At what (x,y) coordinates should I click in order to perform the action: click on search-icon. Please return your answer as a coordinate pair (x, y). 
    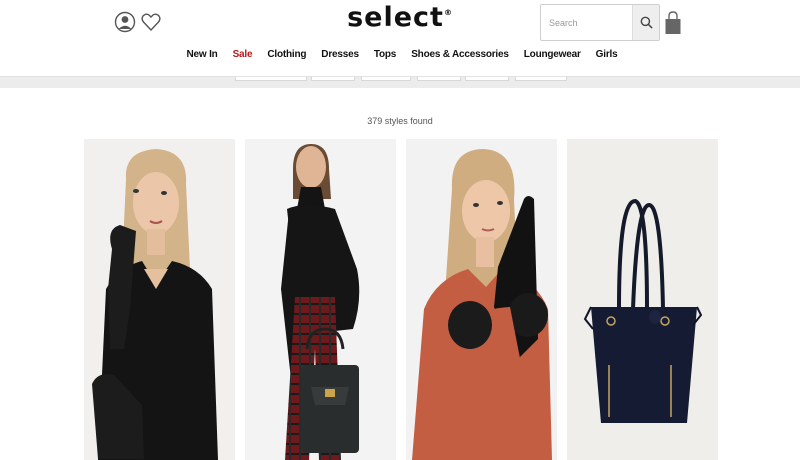
    Looking at the image, I should click on (646, 22).